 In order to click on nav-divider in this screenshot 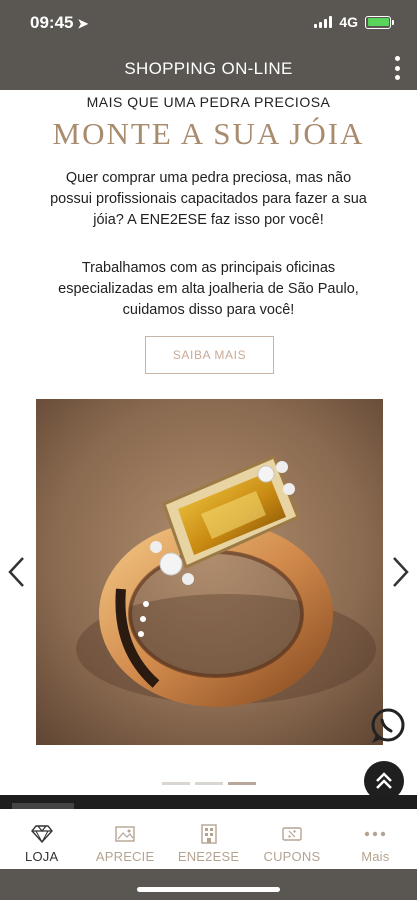, I will do `click(208, 802)`.